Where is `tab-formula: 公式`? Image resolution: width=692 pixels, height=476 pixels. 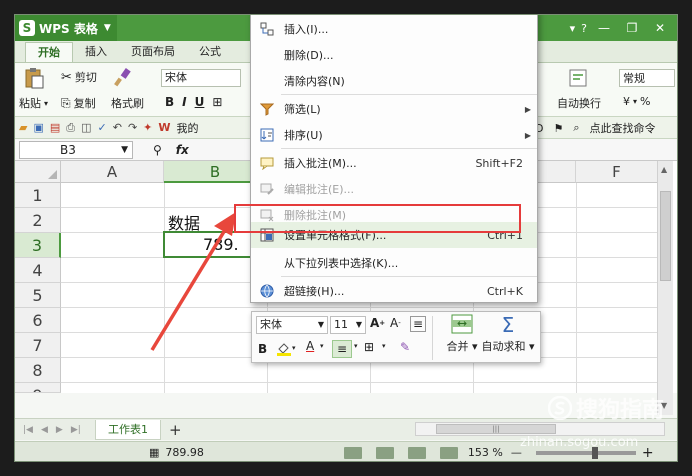
tab-formula: 公式 is located at coordinates (210, 52).